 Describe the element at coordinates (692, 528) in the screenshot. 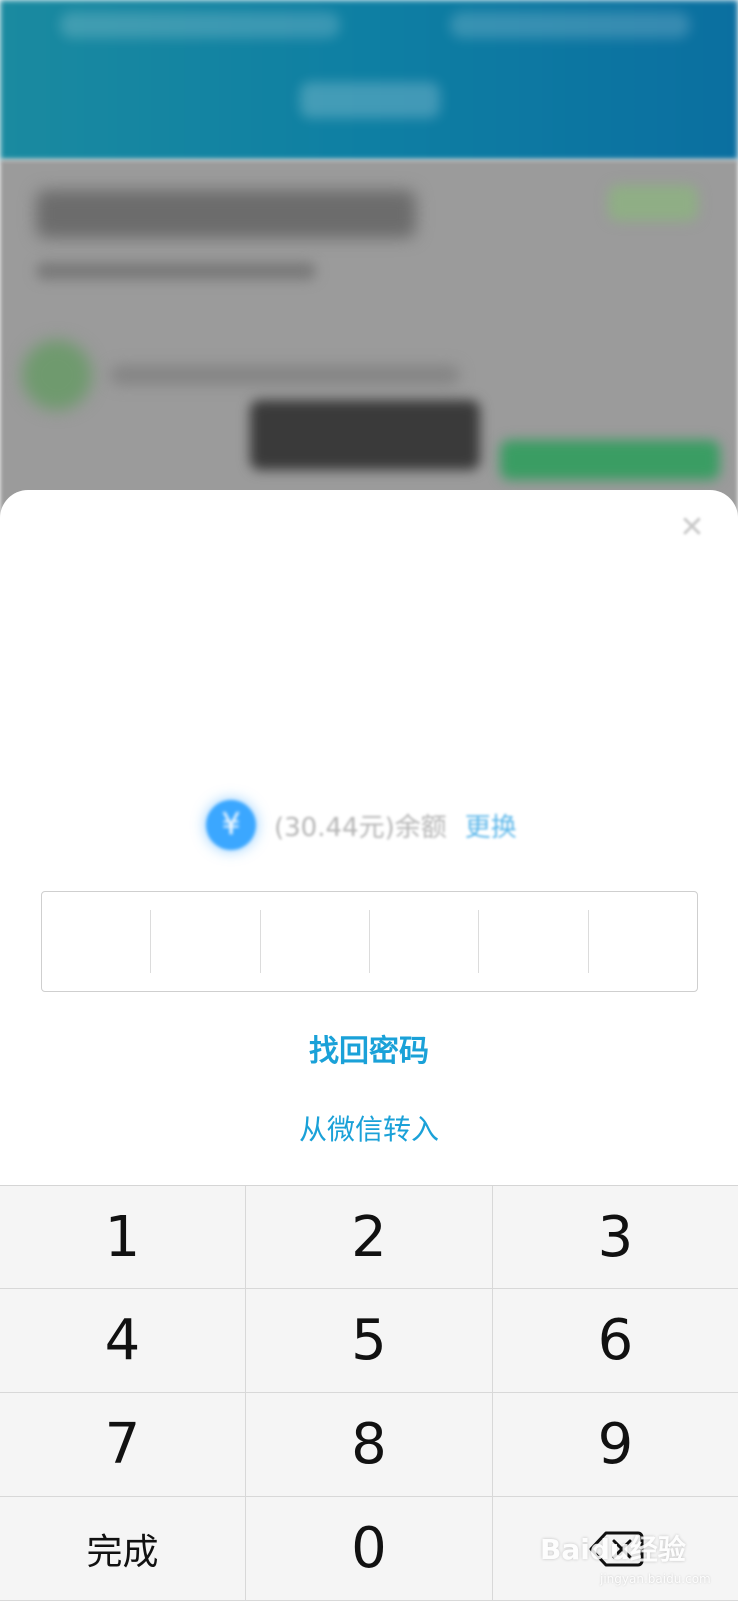

I see `close-icon: ✕` at that location.